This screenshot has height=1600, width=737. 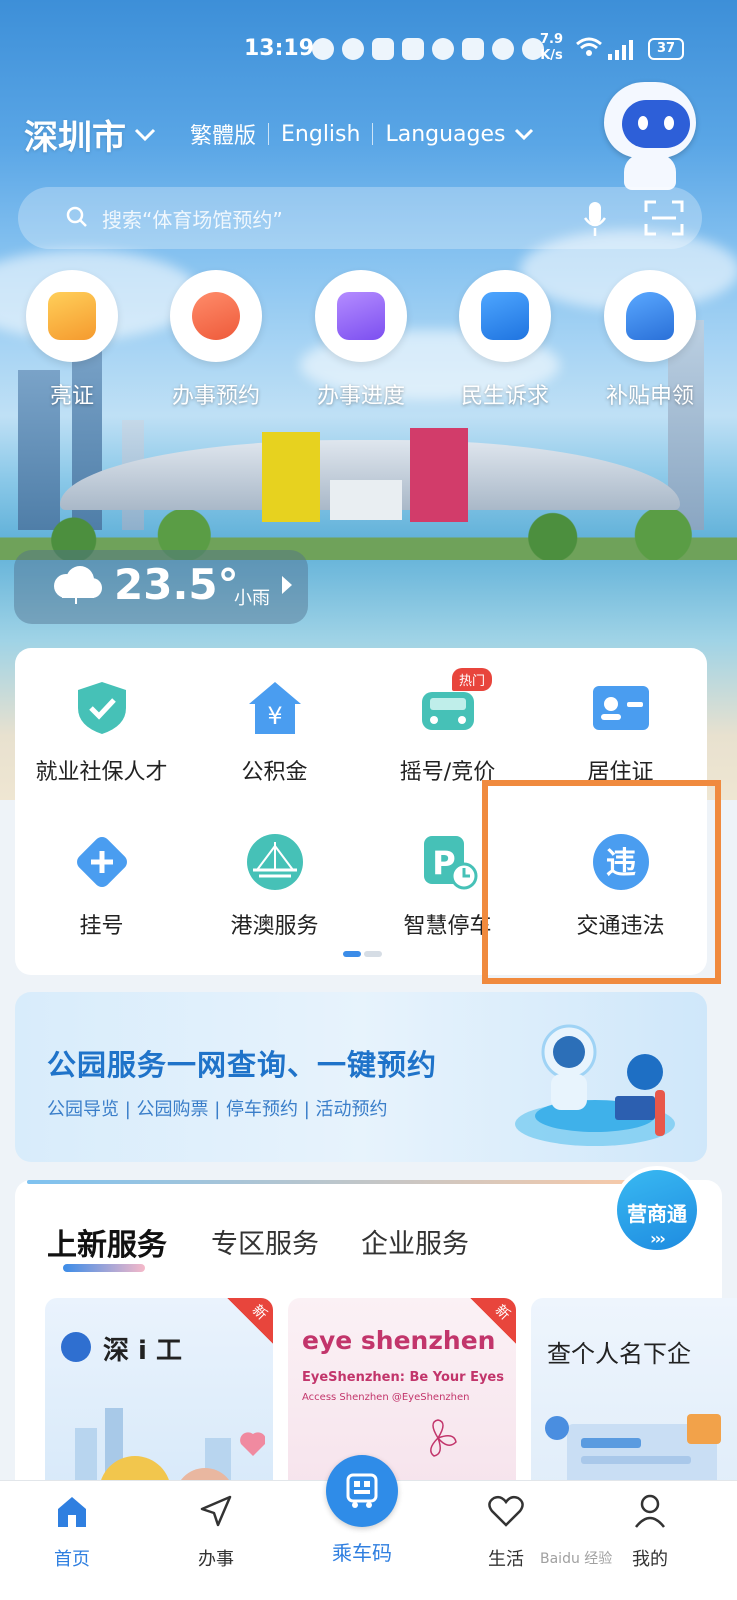 What do you see at coordinates (403, 1377) in the screenshot?
I see `card-line1: EyeShenzhen: Be Your Eyes` at bounding box center [403, 1377].